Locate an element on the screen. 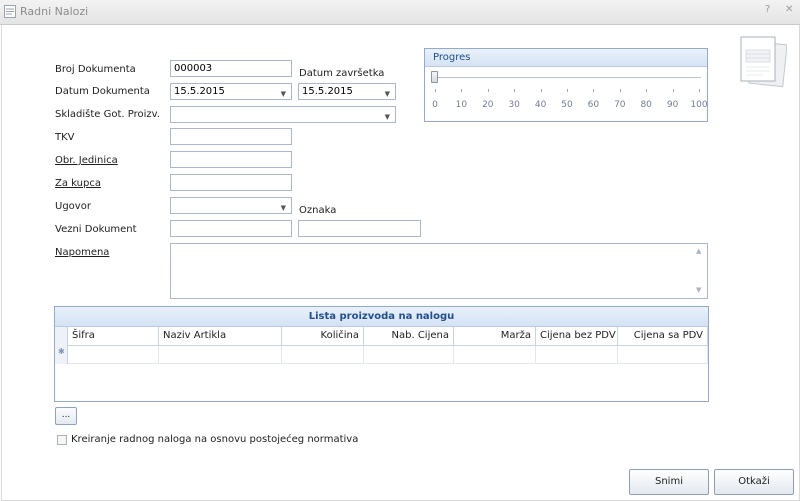  column-header-kolicina: Količina is located at coordinates (323, 336).